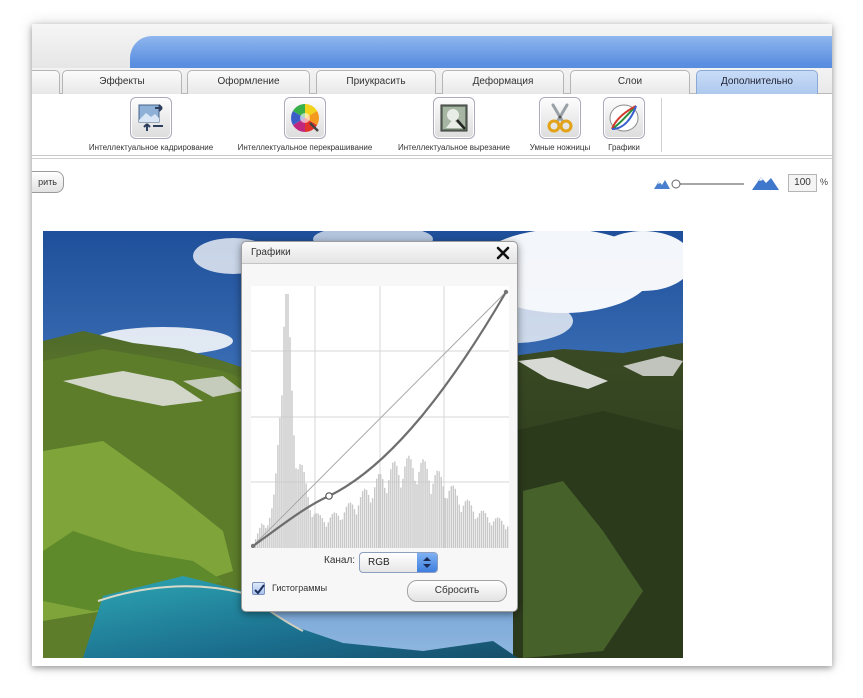 The width and height of the screenshot is (863, 698). I want to click on tool-smart-cutout: Интеллектуальное вырезание, so click(454, 124).